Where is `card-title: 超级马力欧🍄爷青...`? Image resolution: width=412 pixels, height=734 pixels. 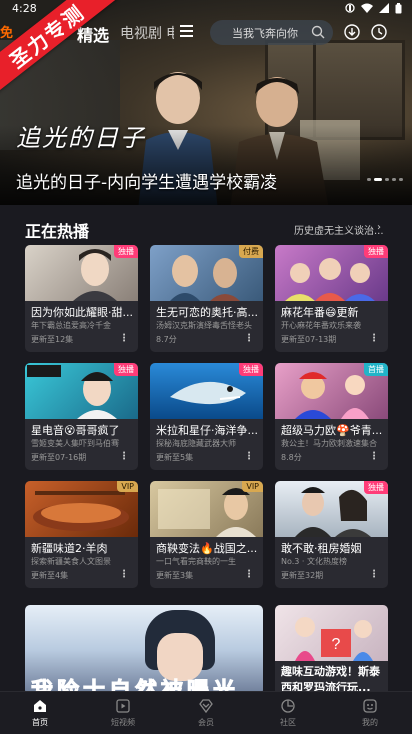 card-title: 超级马力欧🍄爷青... is located at coordinates (332, 430).